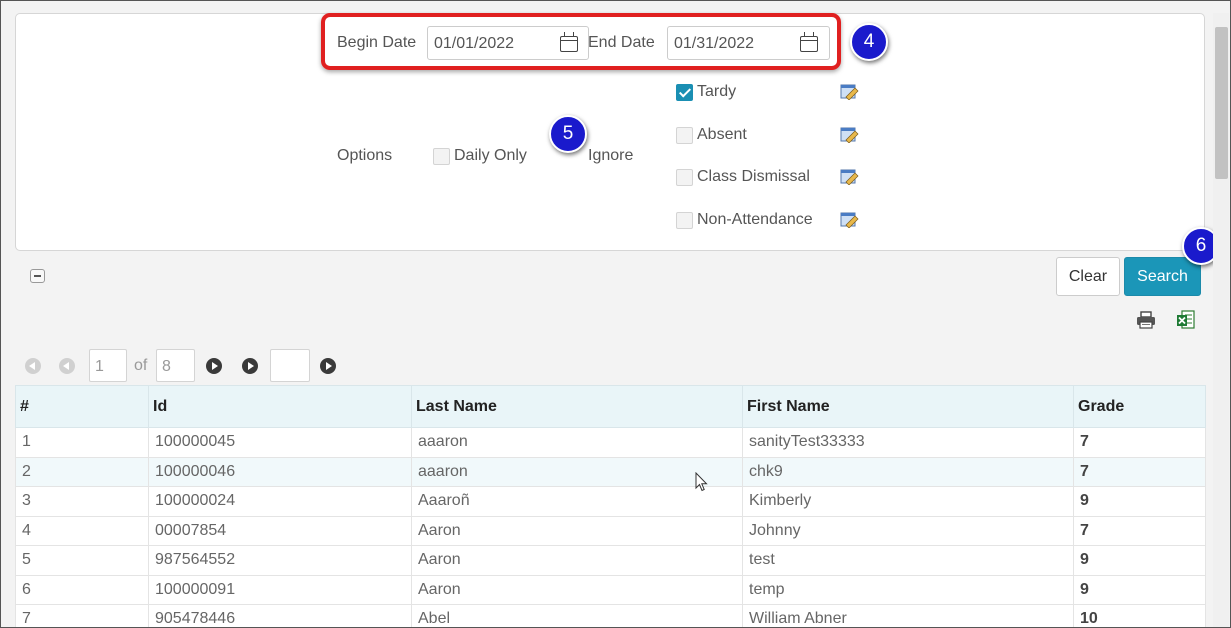  I want to click on collapse-panel-icon, so click(37, 276).